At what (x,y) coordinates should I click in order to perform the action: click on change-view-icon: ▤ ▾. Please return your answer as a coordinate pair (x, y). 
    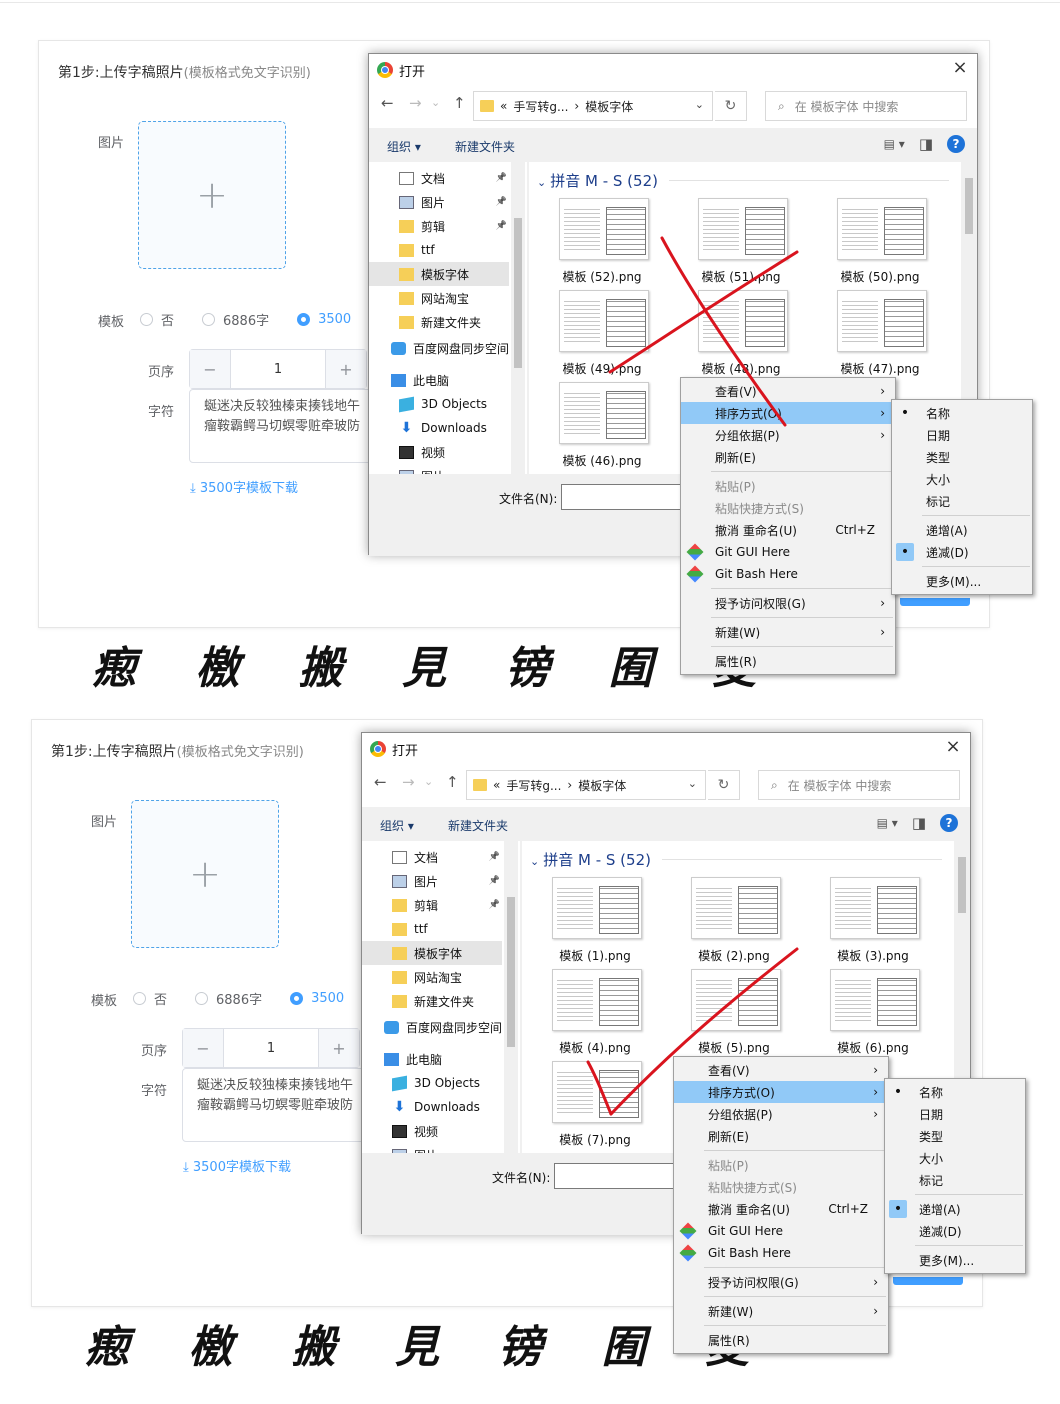
    Looking at the image, I should click on (894, 144).